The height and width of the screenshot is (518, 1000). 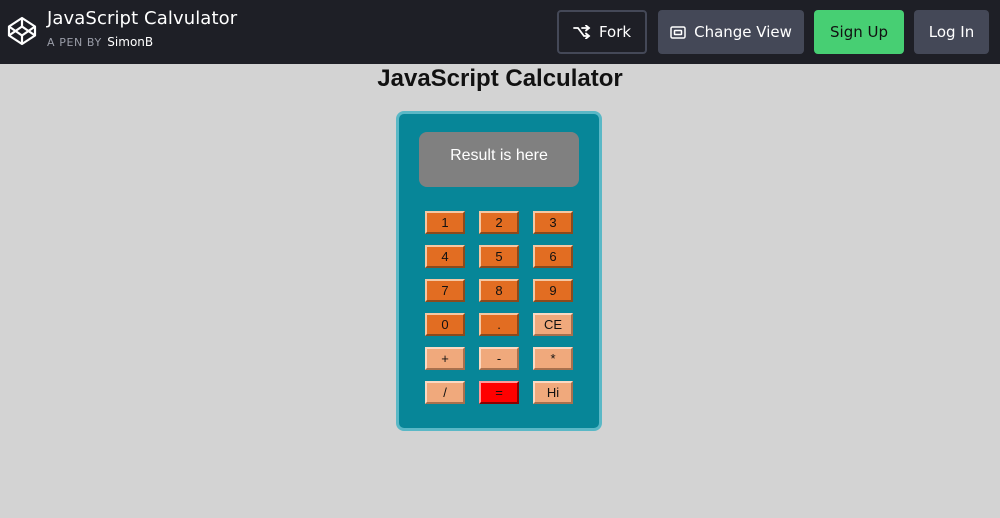 What do you see at coordinates (74, 42) in the screenshot?
I see `byline-label: A PEN BY` at bounding box center [74, 42].